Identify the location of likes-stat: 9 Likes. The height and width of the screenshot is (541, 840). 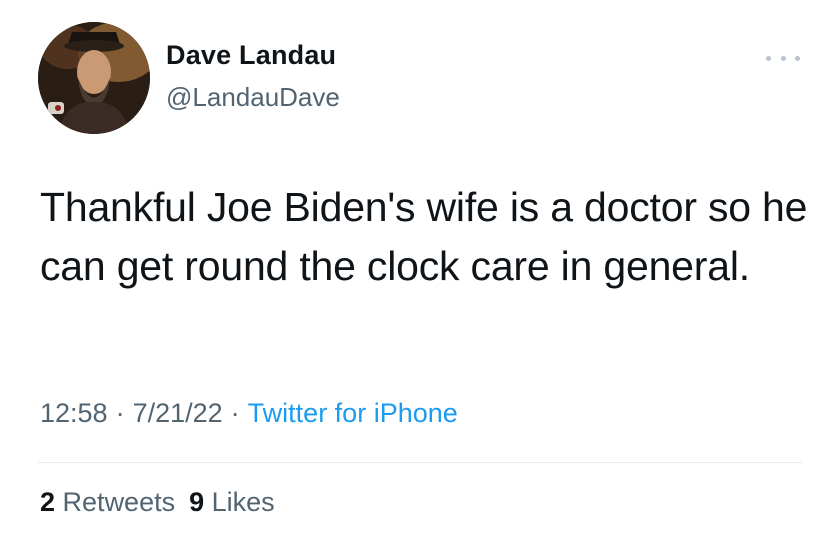
(232, 502).